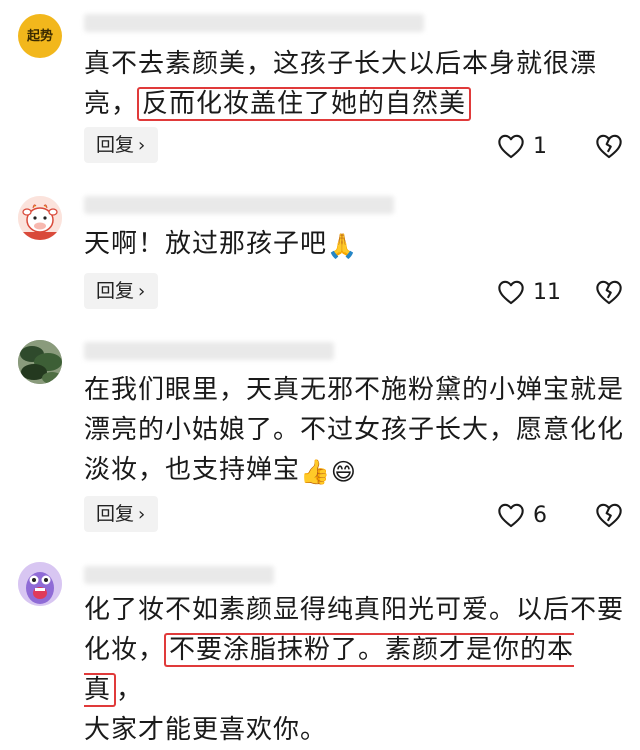 This screenshot has height=750, width=640. I want to click on like-button: 1, so click(522, 146).